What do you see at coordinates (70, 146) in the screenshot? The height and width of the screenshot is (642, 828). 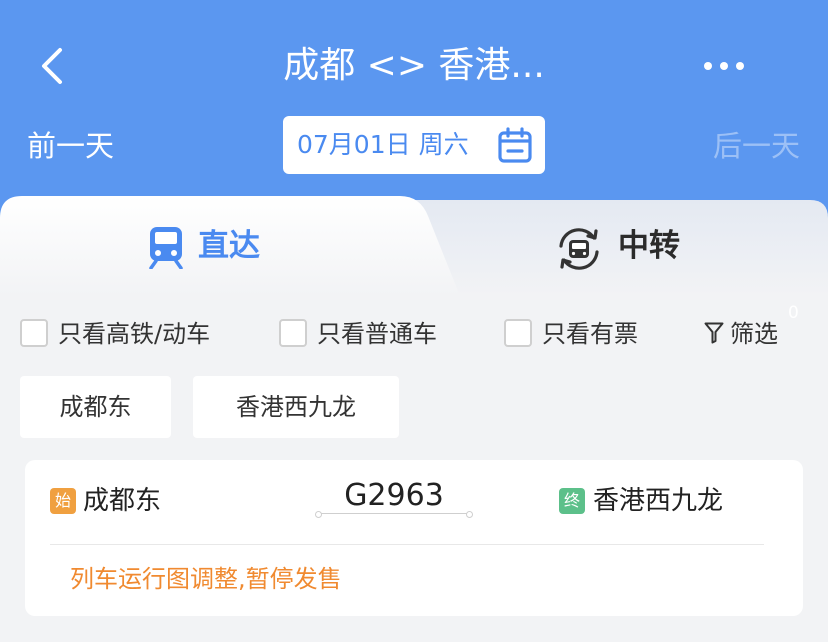 I see `prev-day-button: 前一天` at bounding box center [70, 146].